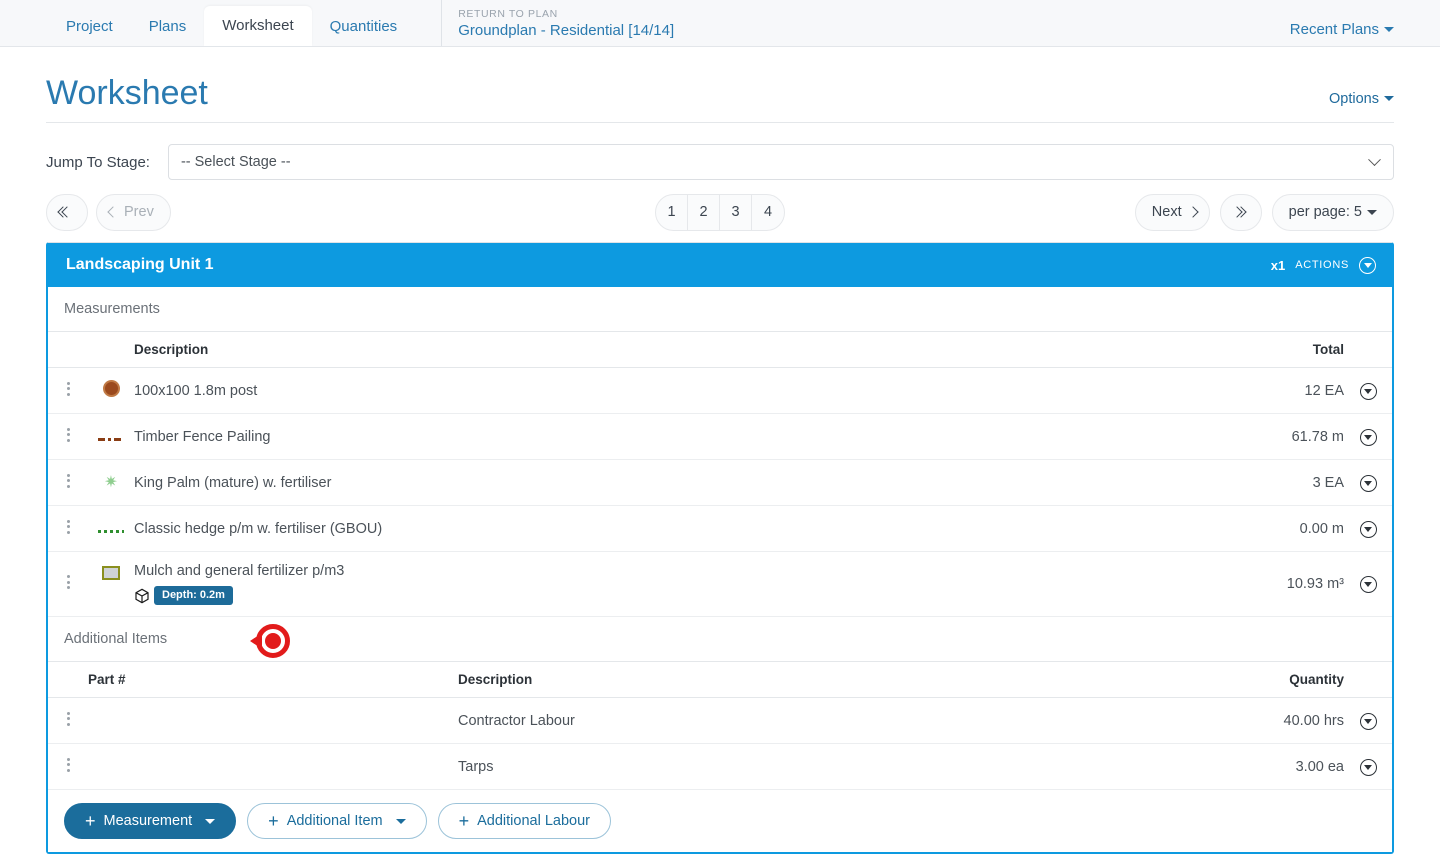 This screenshot has width=1440, height=854. What do you see at coordinates (1342, 29) in the screenshot?
I see `recent-plans-dropdown: Recent Plans` at bounding box center [1342, 29].